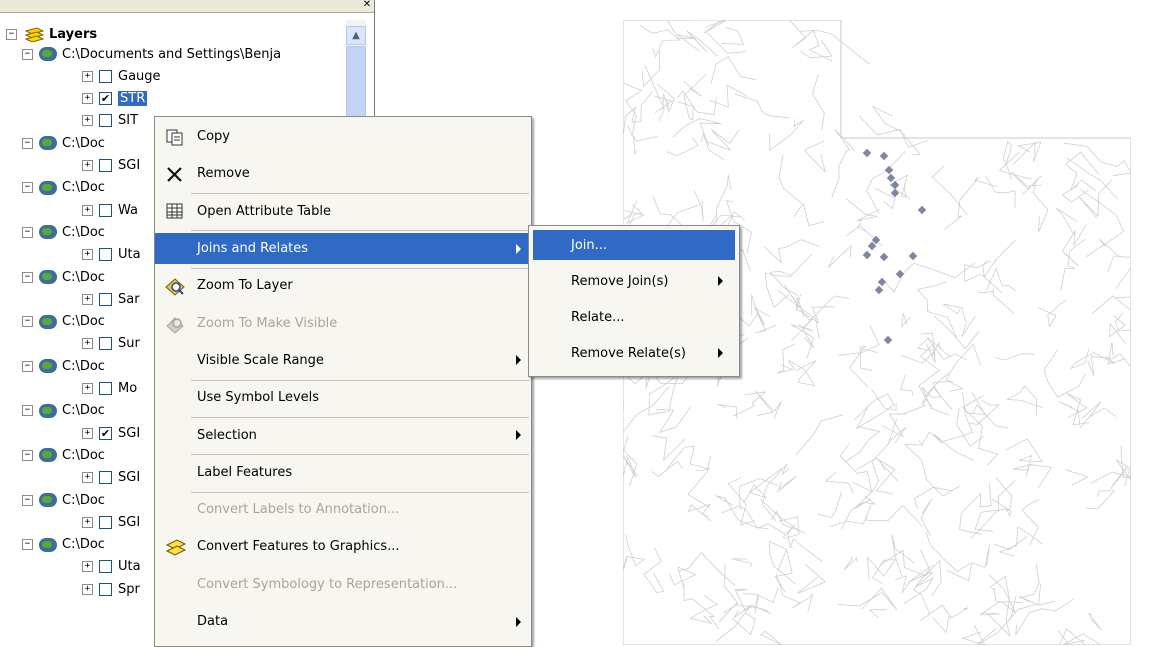 The image size is (1152, 647). I want to click on toc-layer-row: + Wa, so click(110, 210).